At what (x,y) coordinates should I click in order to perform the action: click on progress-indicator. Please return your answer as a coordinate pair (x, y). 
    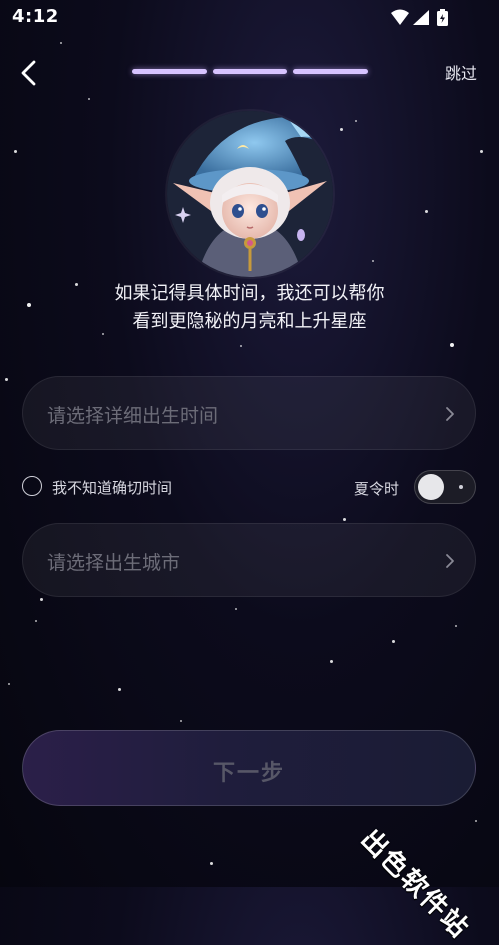
    Looking at the image, I should click on (250, 72).